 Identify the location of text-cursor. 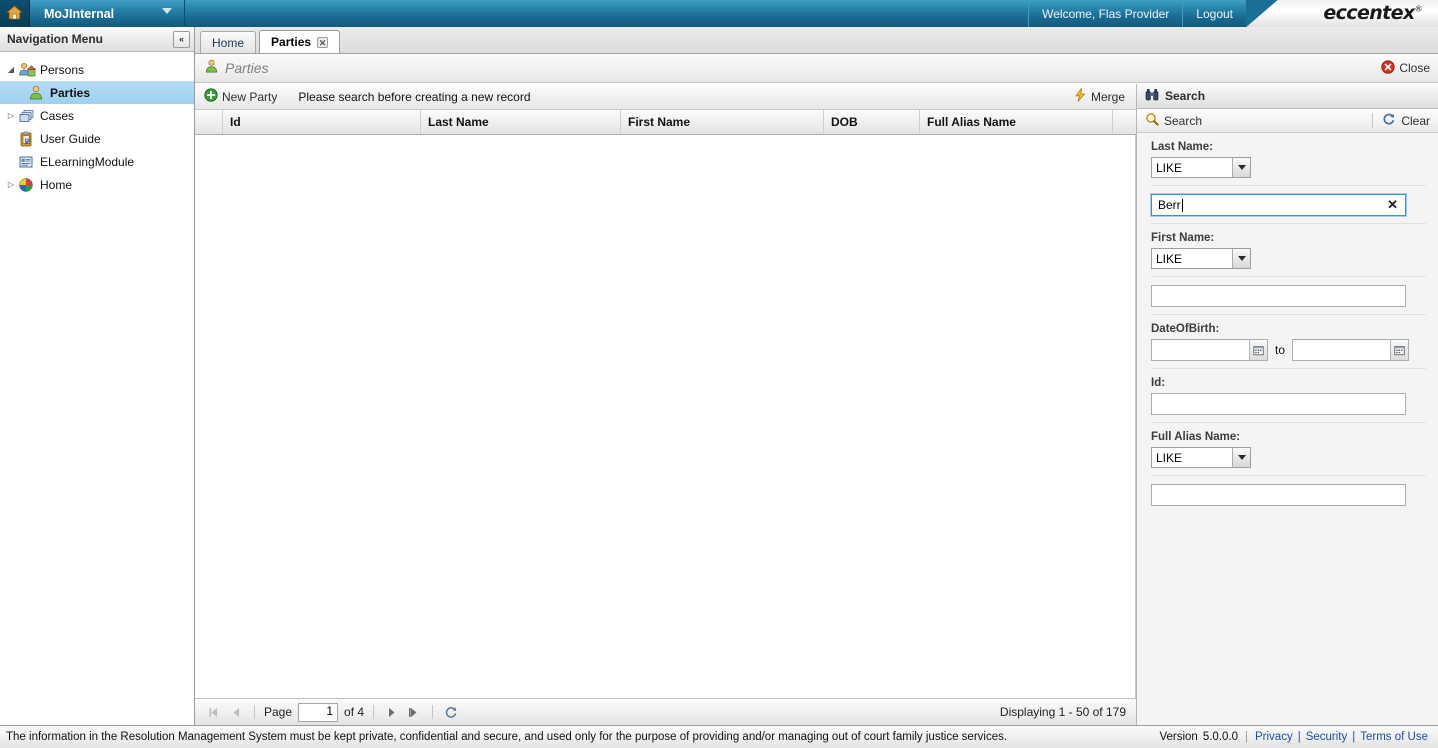
(1182, 205).